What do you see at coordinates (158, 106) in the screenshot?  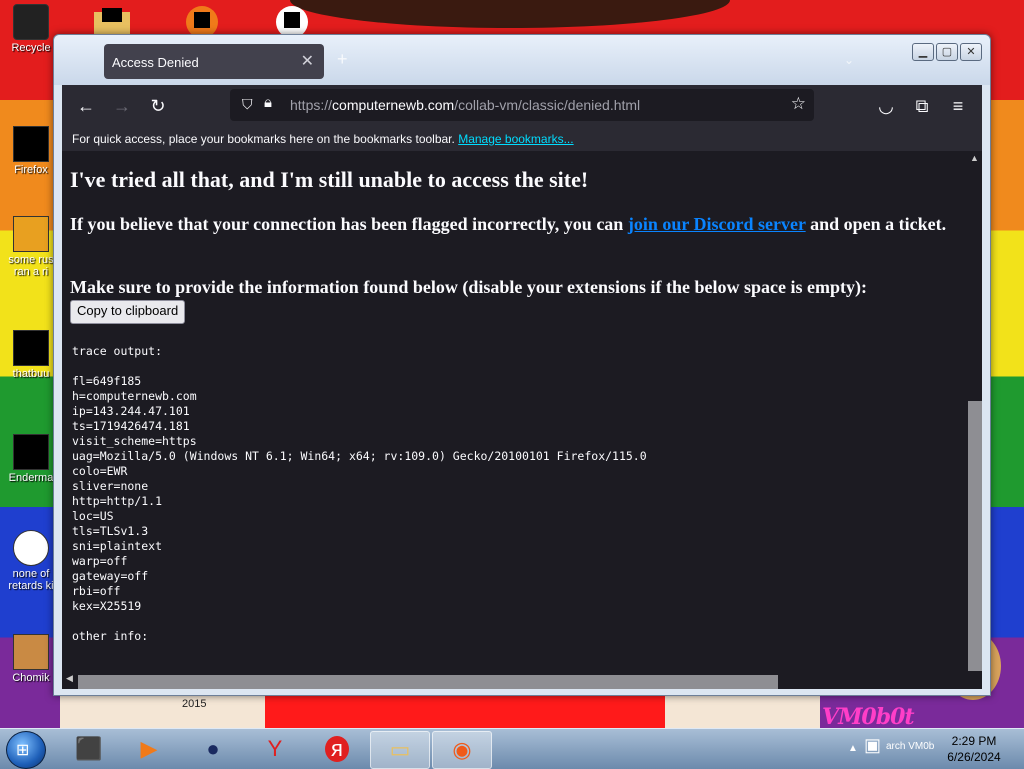 I see `reload-icon: ↻` at bounding box center [158, 106].